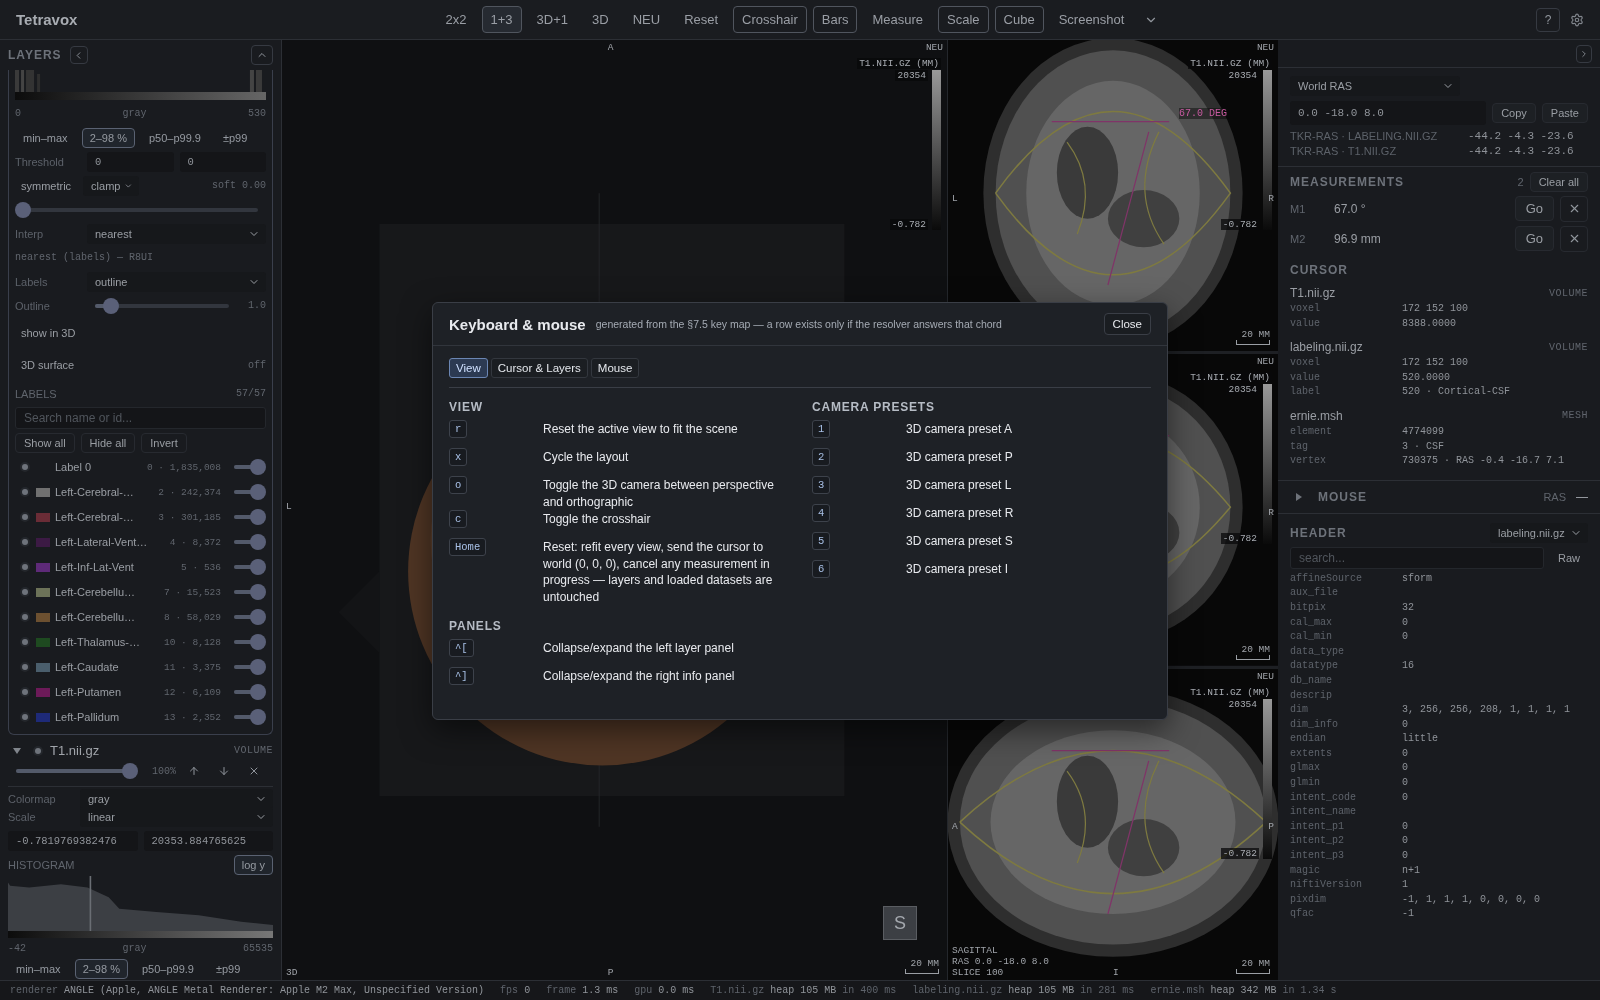 This screenshot has height=1000, width=1600. I want to click on header-file-select: labeling.nii.gz, so click(1539, 533).